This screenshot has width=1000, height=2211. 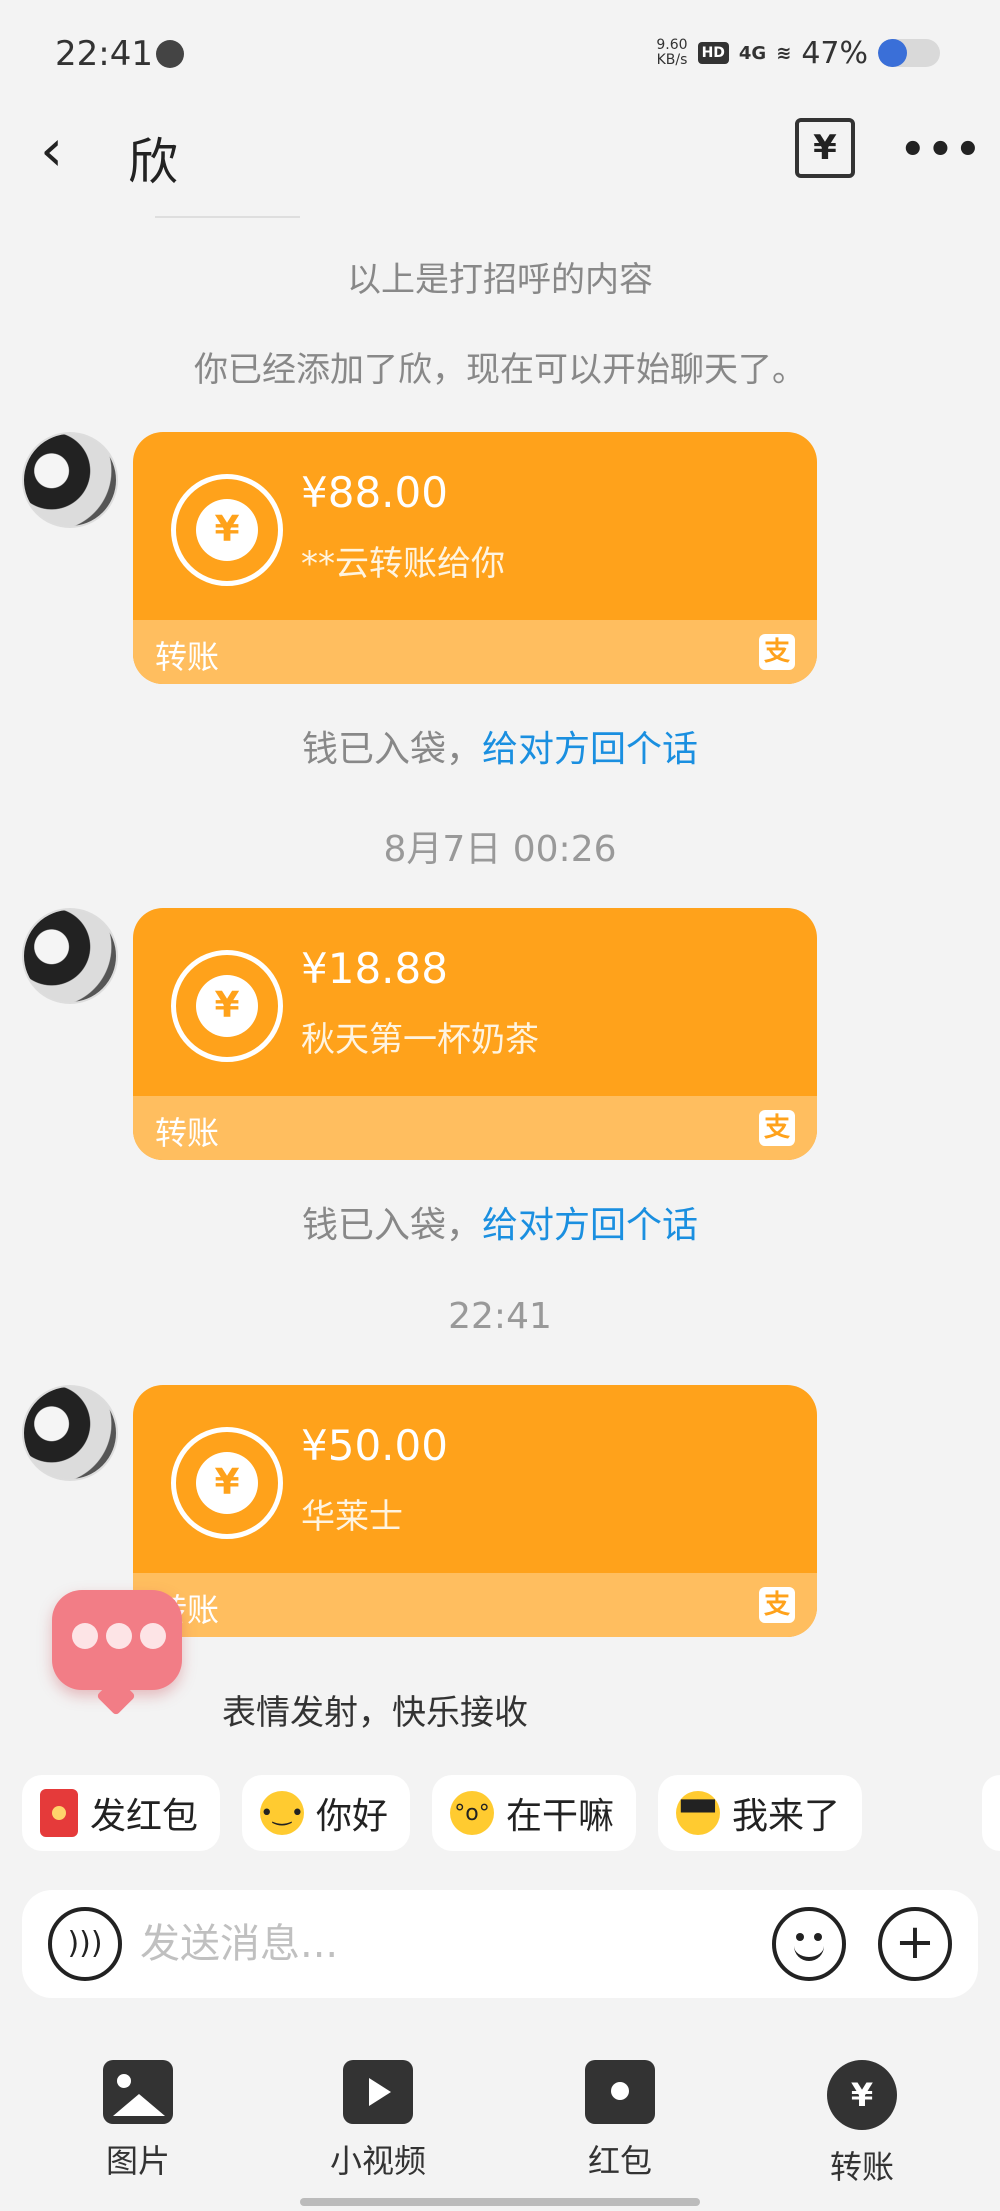 I want to click on transfer-amount: ¥88.00, so click(x=374, y=492).